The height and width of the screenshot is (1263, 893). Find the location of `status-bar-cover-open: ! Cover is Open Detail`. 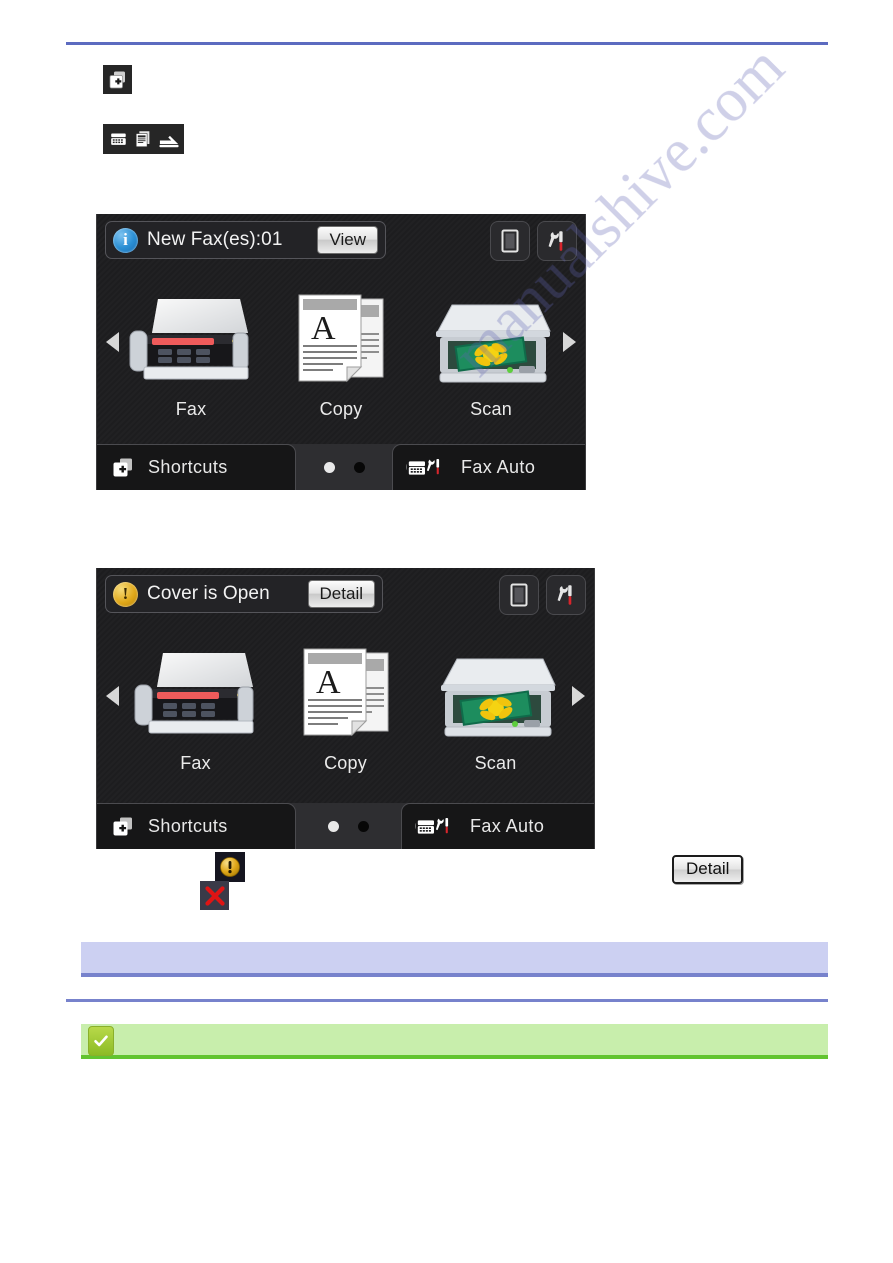

status-bar-cover-open: ! Cover is Open Detail is located at coordinates (244, 594).